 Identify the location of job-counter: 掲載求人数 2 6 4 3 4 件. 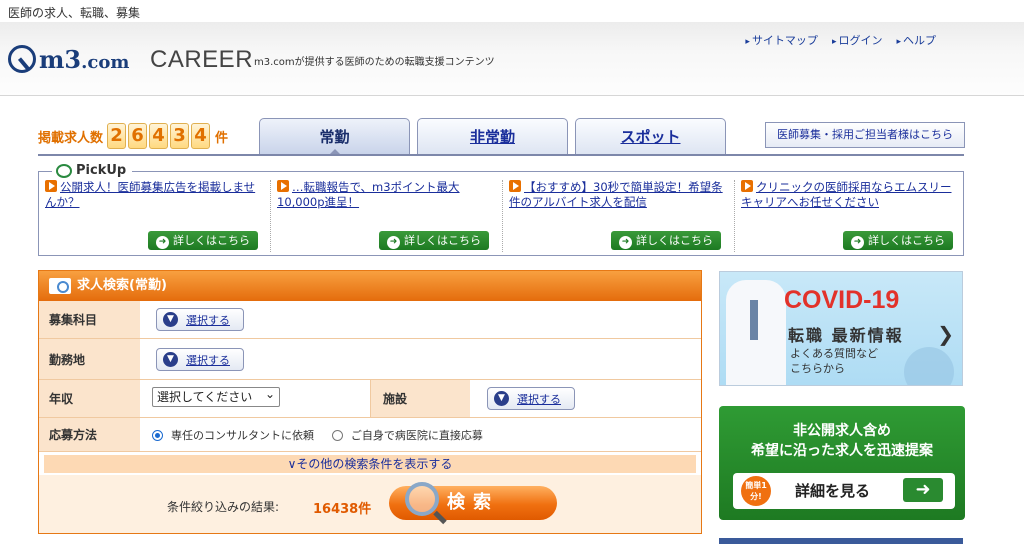
(133, 136).